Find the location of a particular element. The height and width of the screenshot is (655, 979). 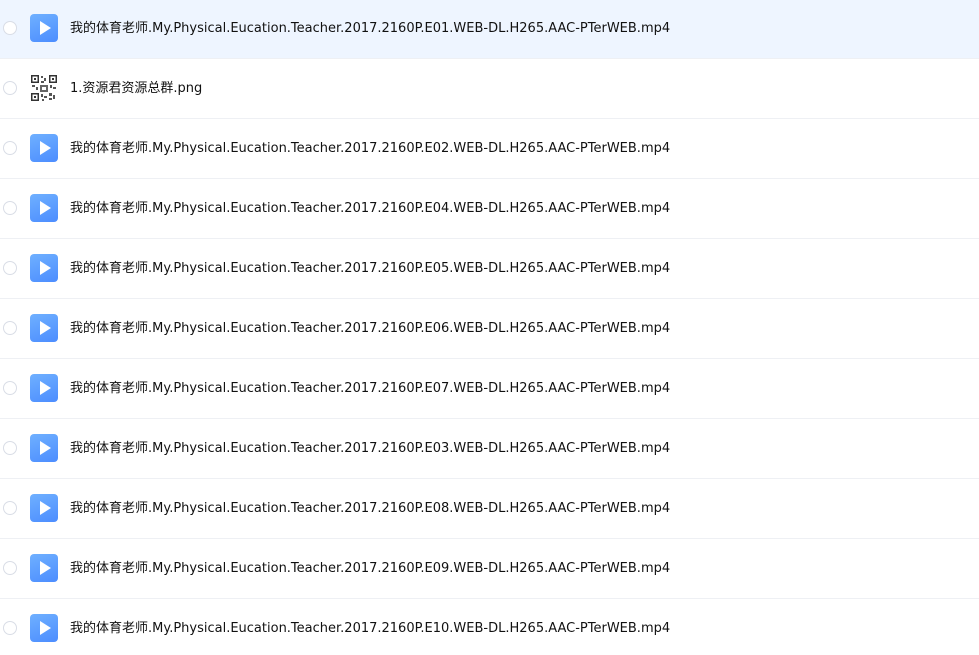

file-row: 1.资源君资源总群.png is located at coordinates (489, 89).